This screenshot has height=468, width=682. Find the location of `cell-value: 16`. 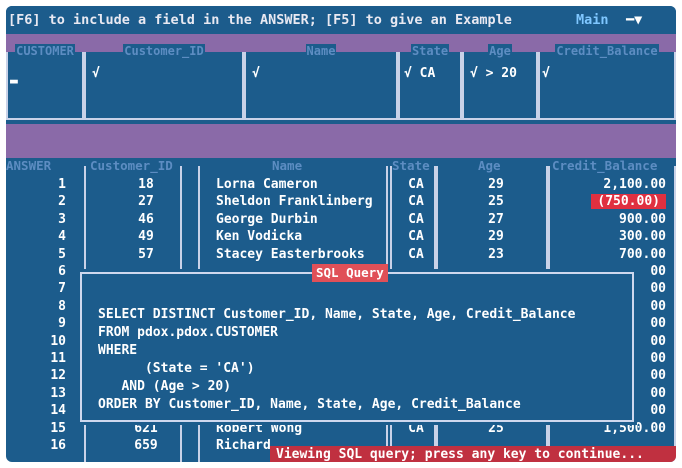

cell-value: 16 is located at coordinates (58, 445).